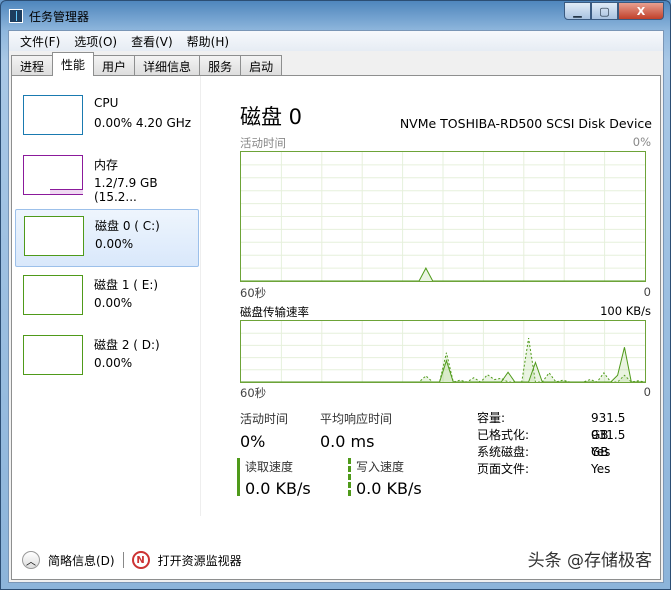 Image resolution: width=671 pixels, height=590 pixels. What do you see at coordinates (380, 467) in the screenshot?
I see `write-label: 写入速度` at bounding box center [380, 467].